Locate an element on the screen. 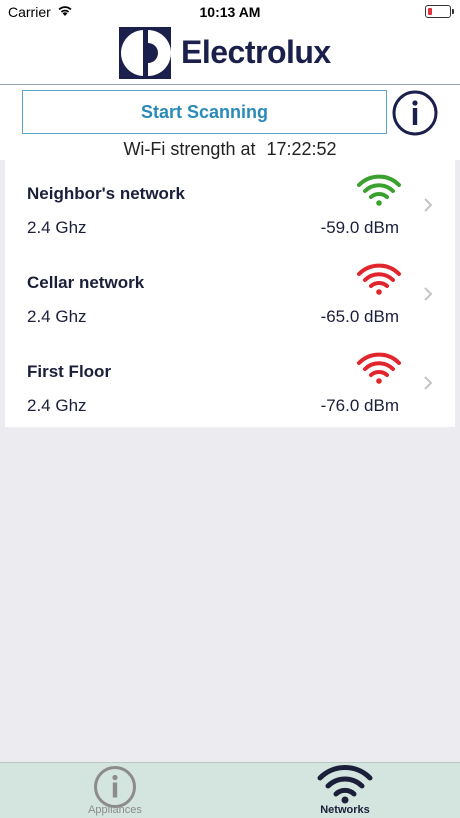  tab-appliances: Appliances is located at coordinates (115, 790).